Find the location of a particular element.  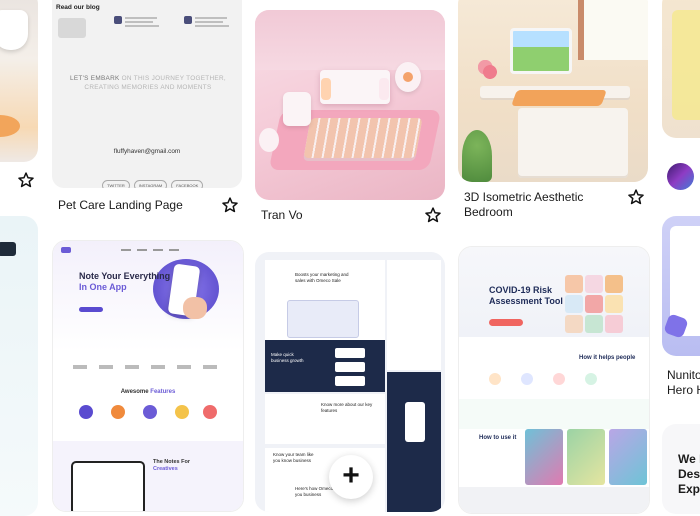

pin-design-partial: We H Desig Expe is located at coordinates (681, 469).